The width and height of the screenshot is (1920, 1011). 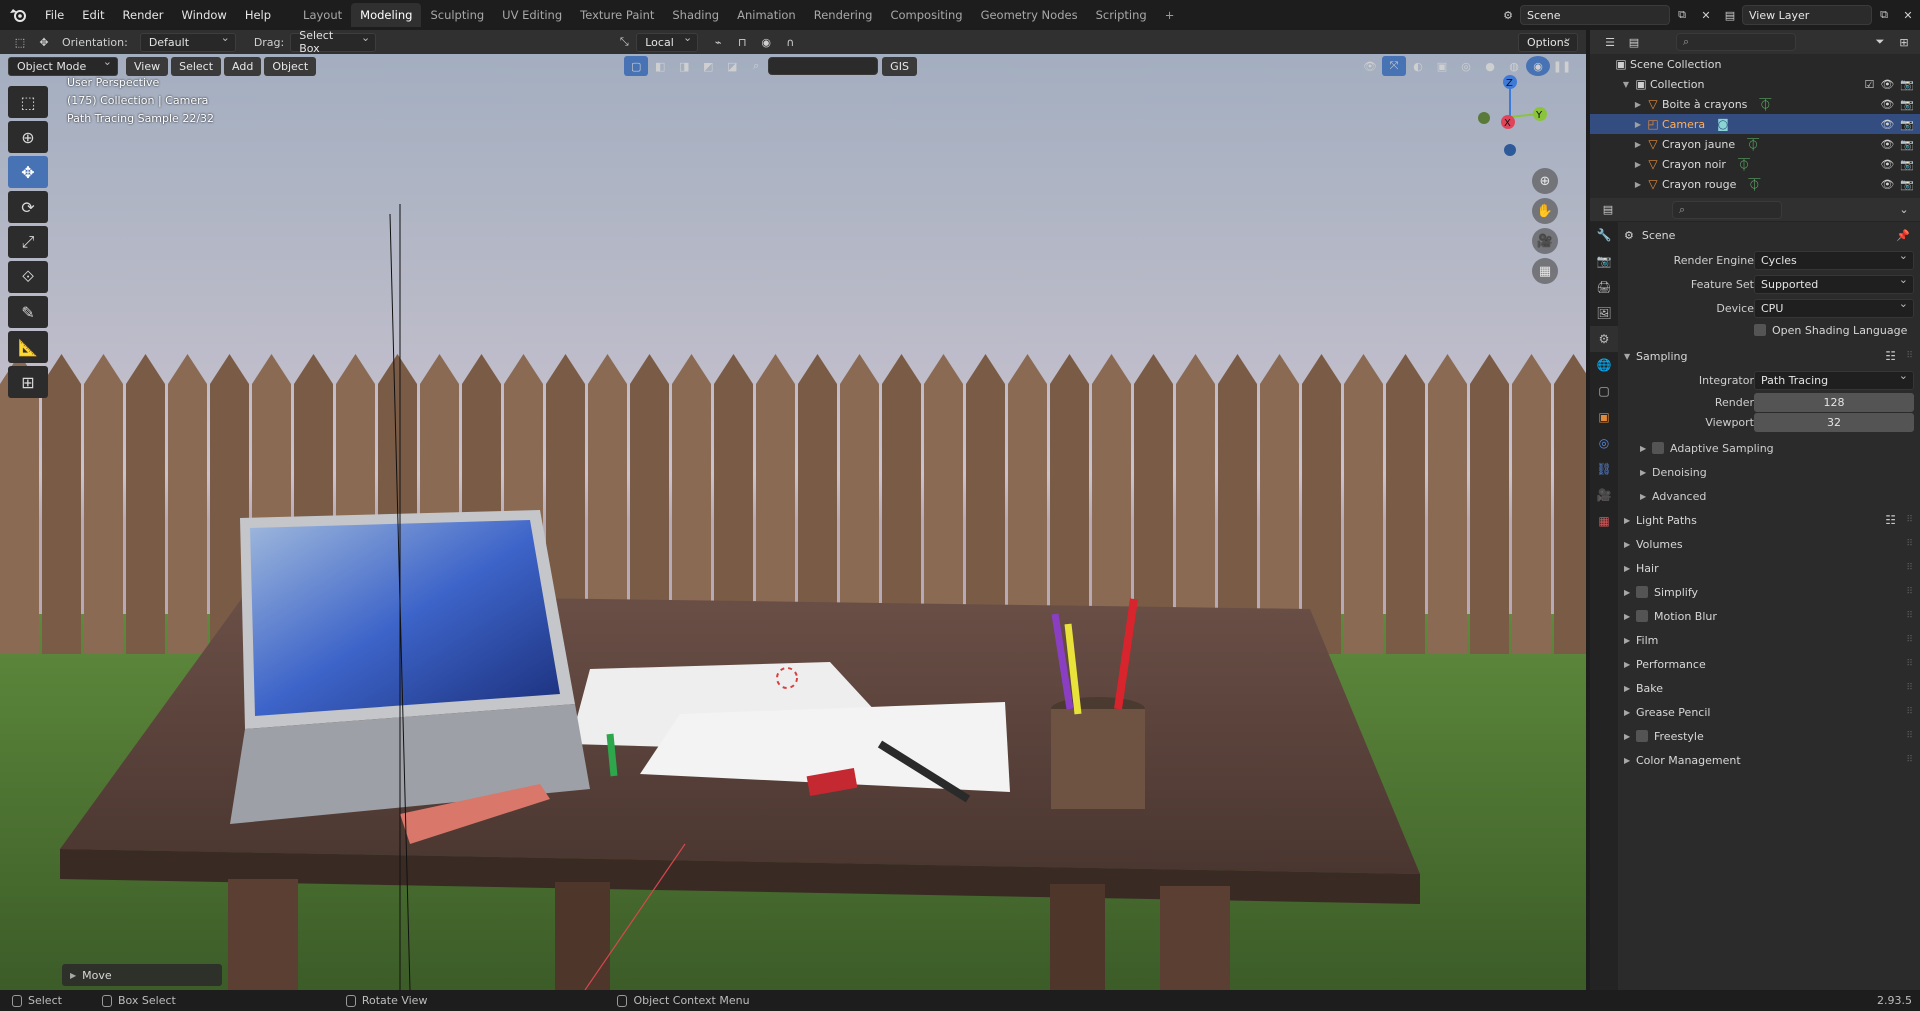 What do you see at coordinates (1834, 422) in the screenshot?
I see `viewport-samples-field: 32` at bounding box center [1834, 422].